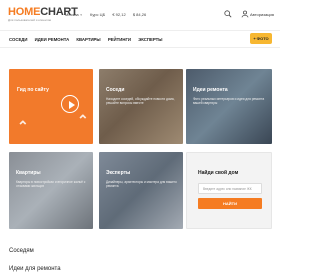 The image size is (320, 280). Describe the element at coordinates (88, 39) in the screenshot. I see `nav-item-apartments: КВАРТИРЫ` at that location.